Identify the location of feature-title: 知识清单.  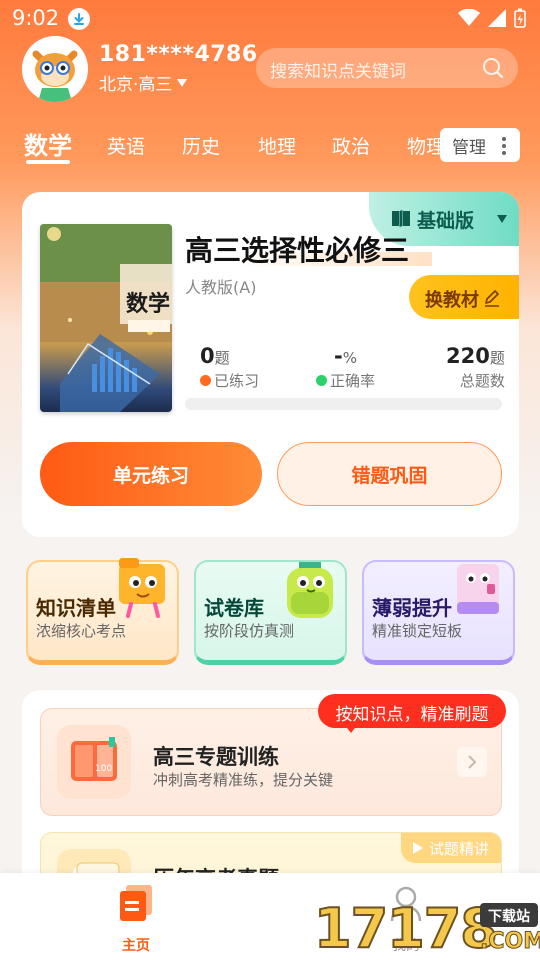
(76, 608).